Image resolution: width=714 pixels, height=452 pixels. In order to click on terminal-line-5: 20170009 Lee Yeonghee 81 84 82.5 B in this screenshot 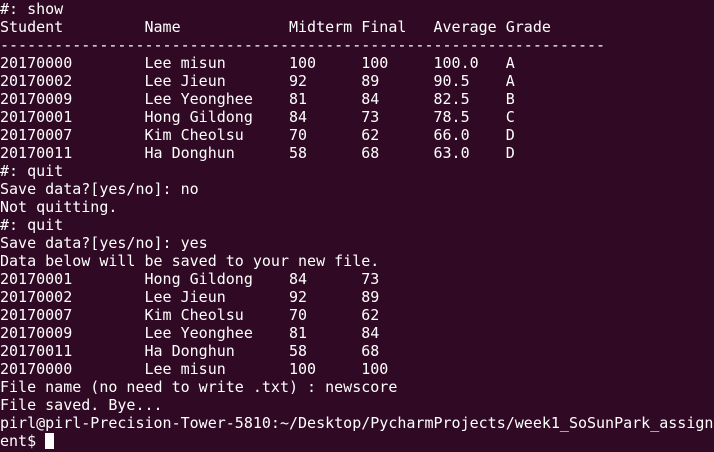, I will do `click(257, 99)`.